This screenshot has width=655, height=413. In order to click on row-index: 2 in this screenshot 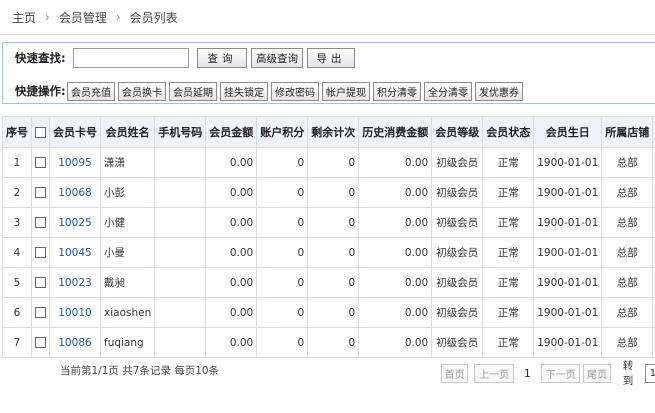, I will do `click(17, 192)`.